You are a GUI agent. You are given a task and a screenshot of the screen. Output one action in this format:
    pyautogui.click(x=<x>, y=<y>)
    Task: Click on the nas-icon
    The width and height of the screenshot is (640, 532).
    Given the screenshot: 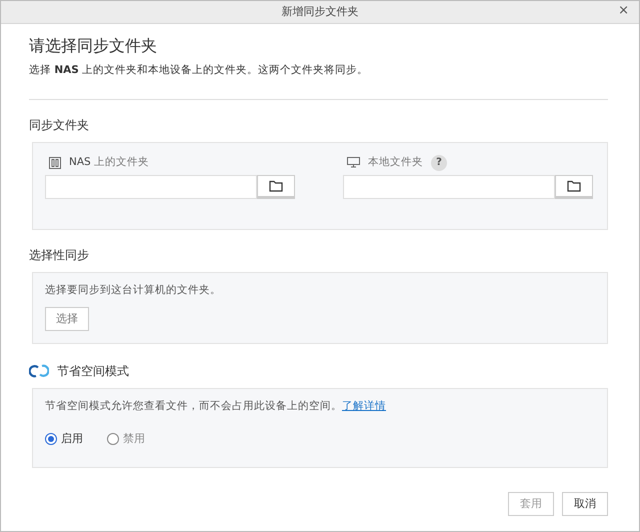 What is the action you would take?
    pyautogui.click(x=55, y=162)
    